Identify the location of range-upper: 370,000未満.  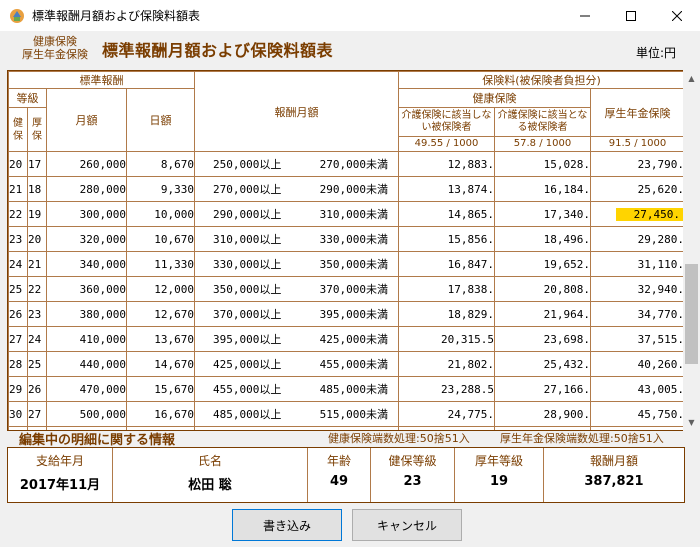
(354, 289).